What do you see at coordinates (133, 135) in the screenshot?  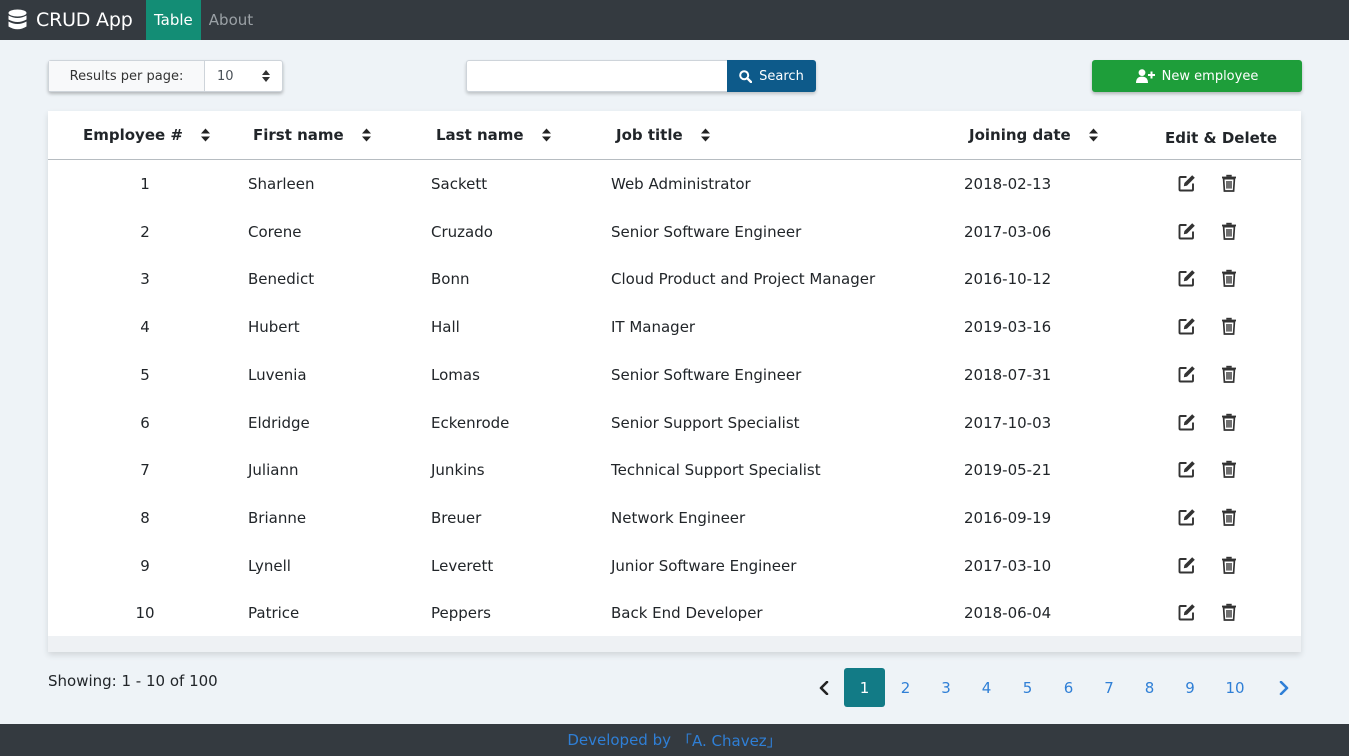 I see `header-label: Employee #` at bounding box center [133, 135].